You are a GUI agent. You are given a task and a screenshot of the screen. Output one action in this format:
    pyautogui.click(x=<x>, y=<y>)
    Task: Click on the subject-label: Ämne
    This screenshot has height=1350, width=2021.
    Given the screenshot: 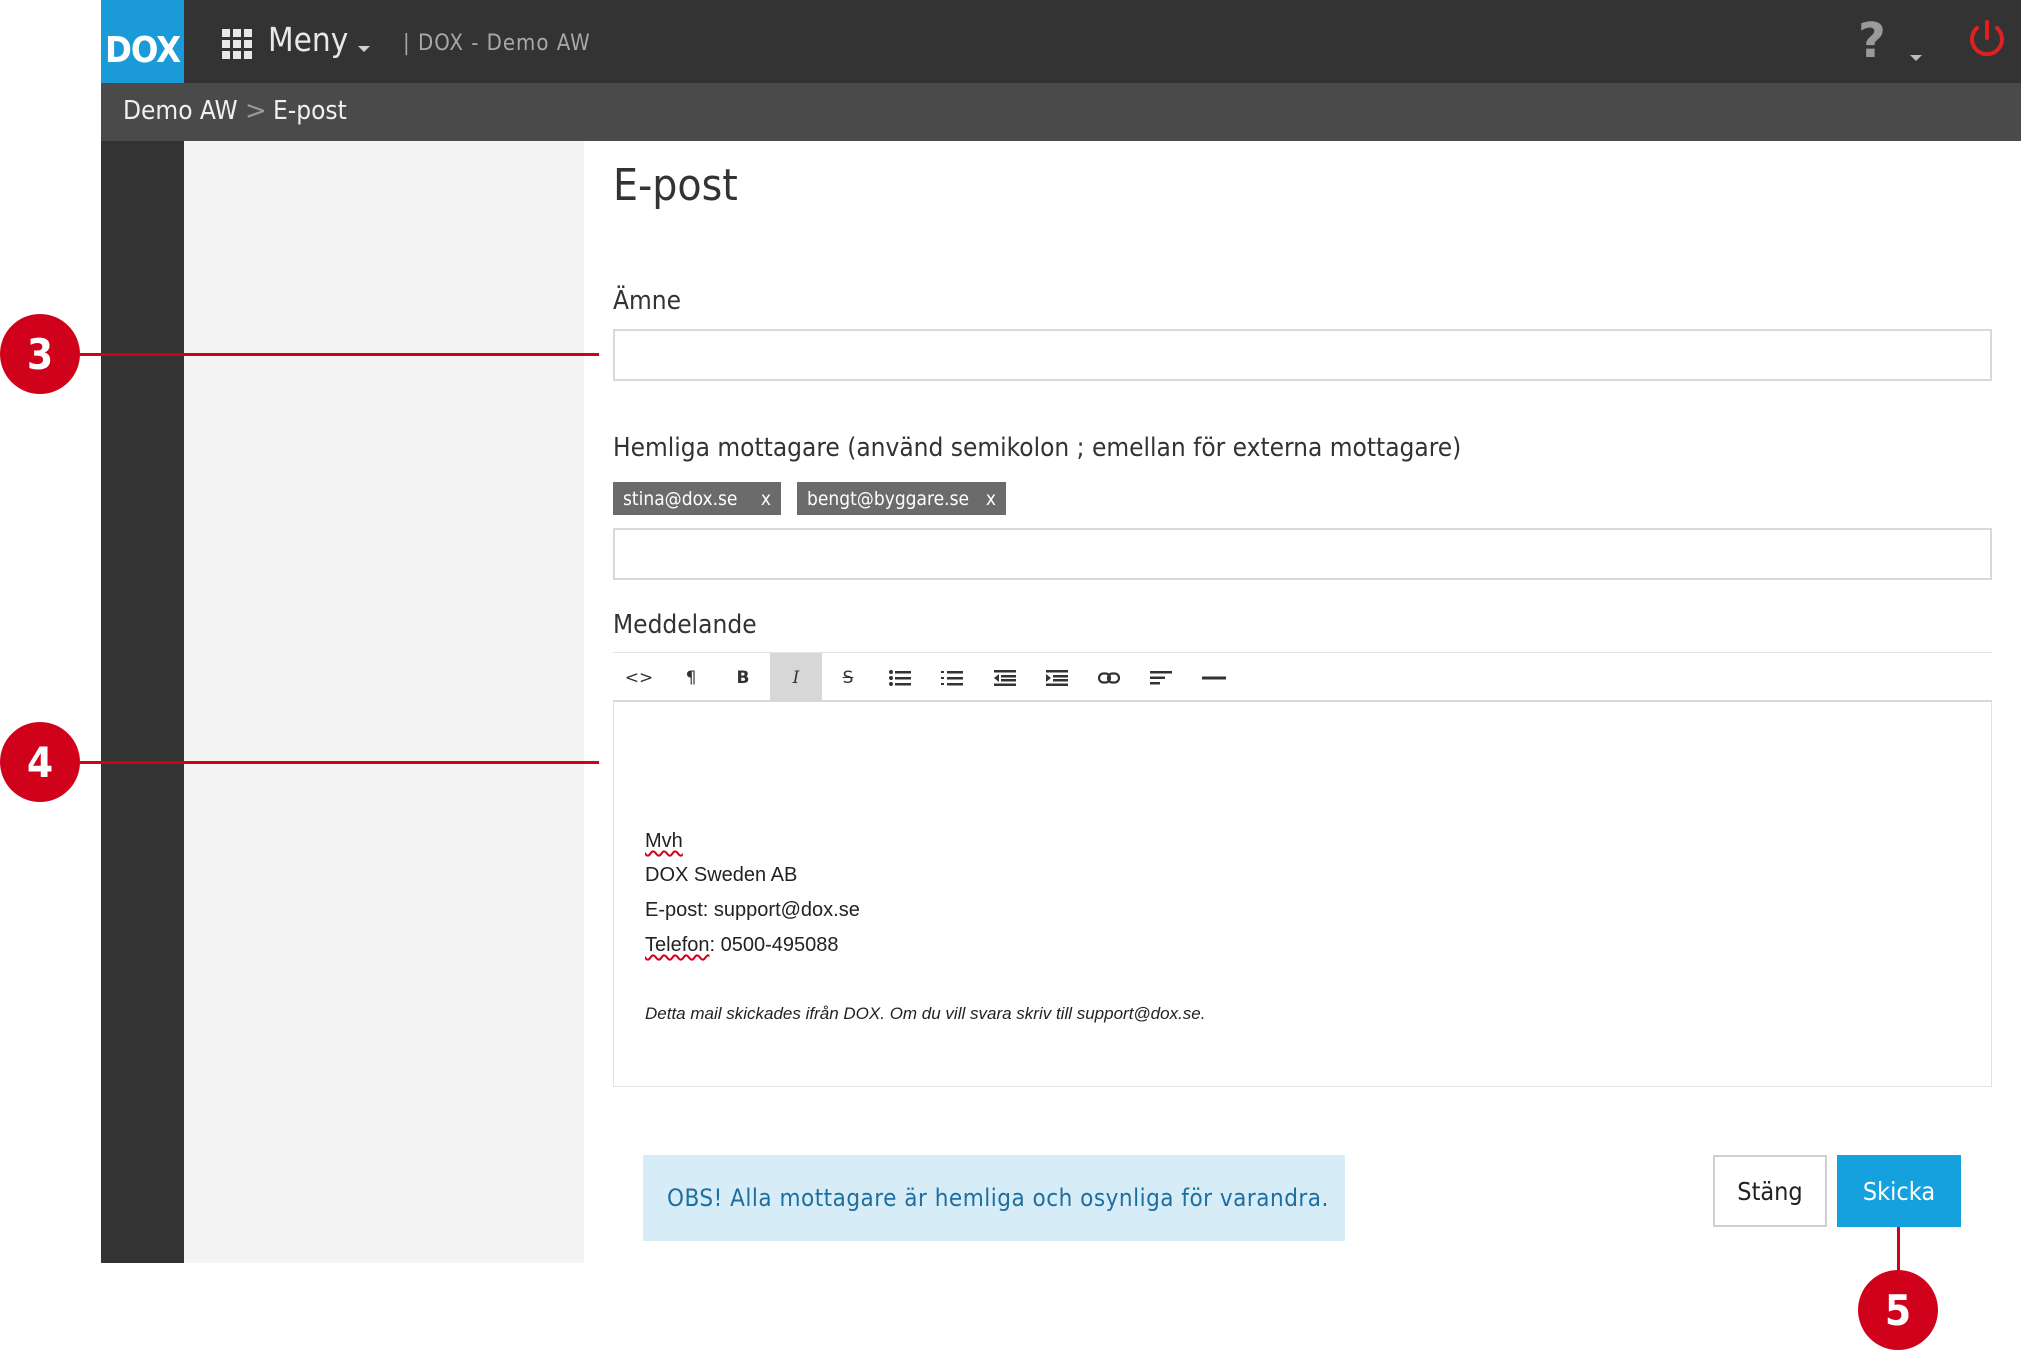 What is the action you would take?
    pyautogui.click(x=647, y=301)
    